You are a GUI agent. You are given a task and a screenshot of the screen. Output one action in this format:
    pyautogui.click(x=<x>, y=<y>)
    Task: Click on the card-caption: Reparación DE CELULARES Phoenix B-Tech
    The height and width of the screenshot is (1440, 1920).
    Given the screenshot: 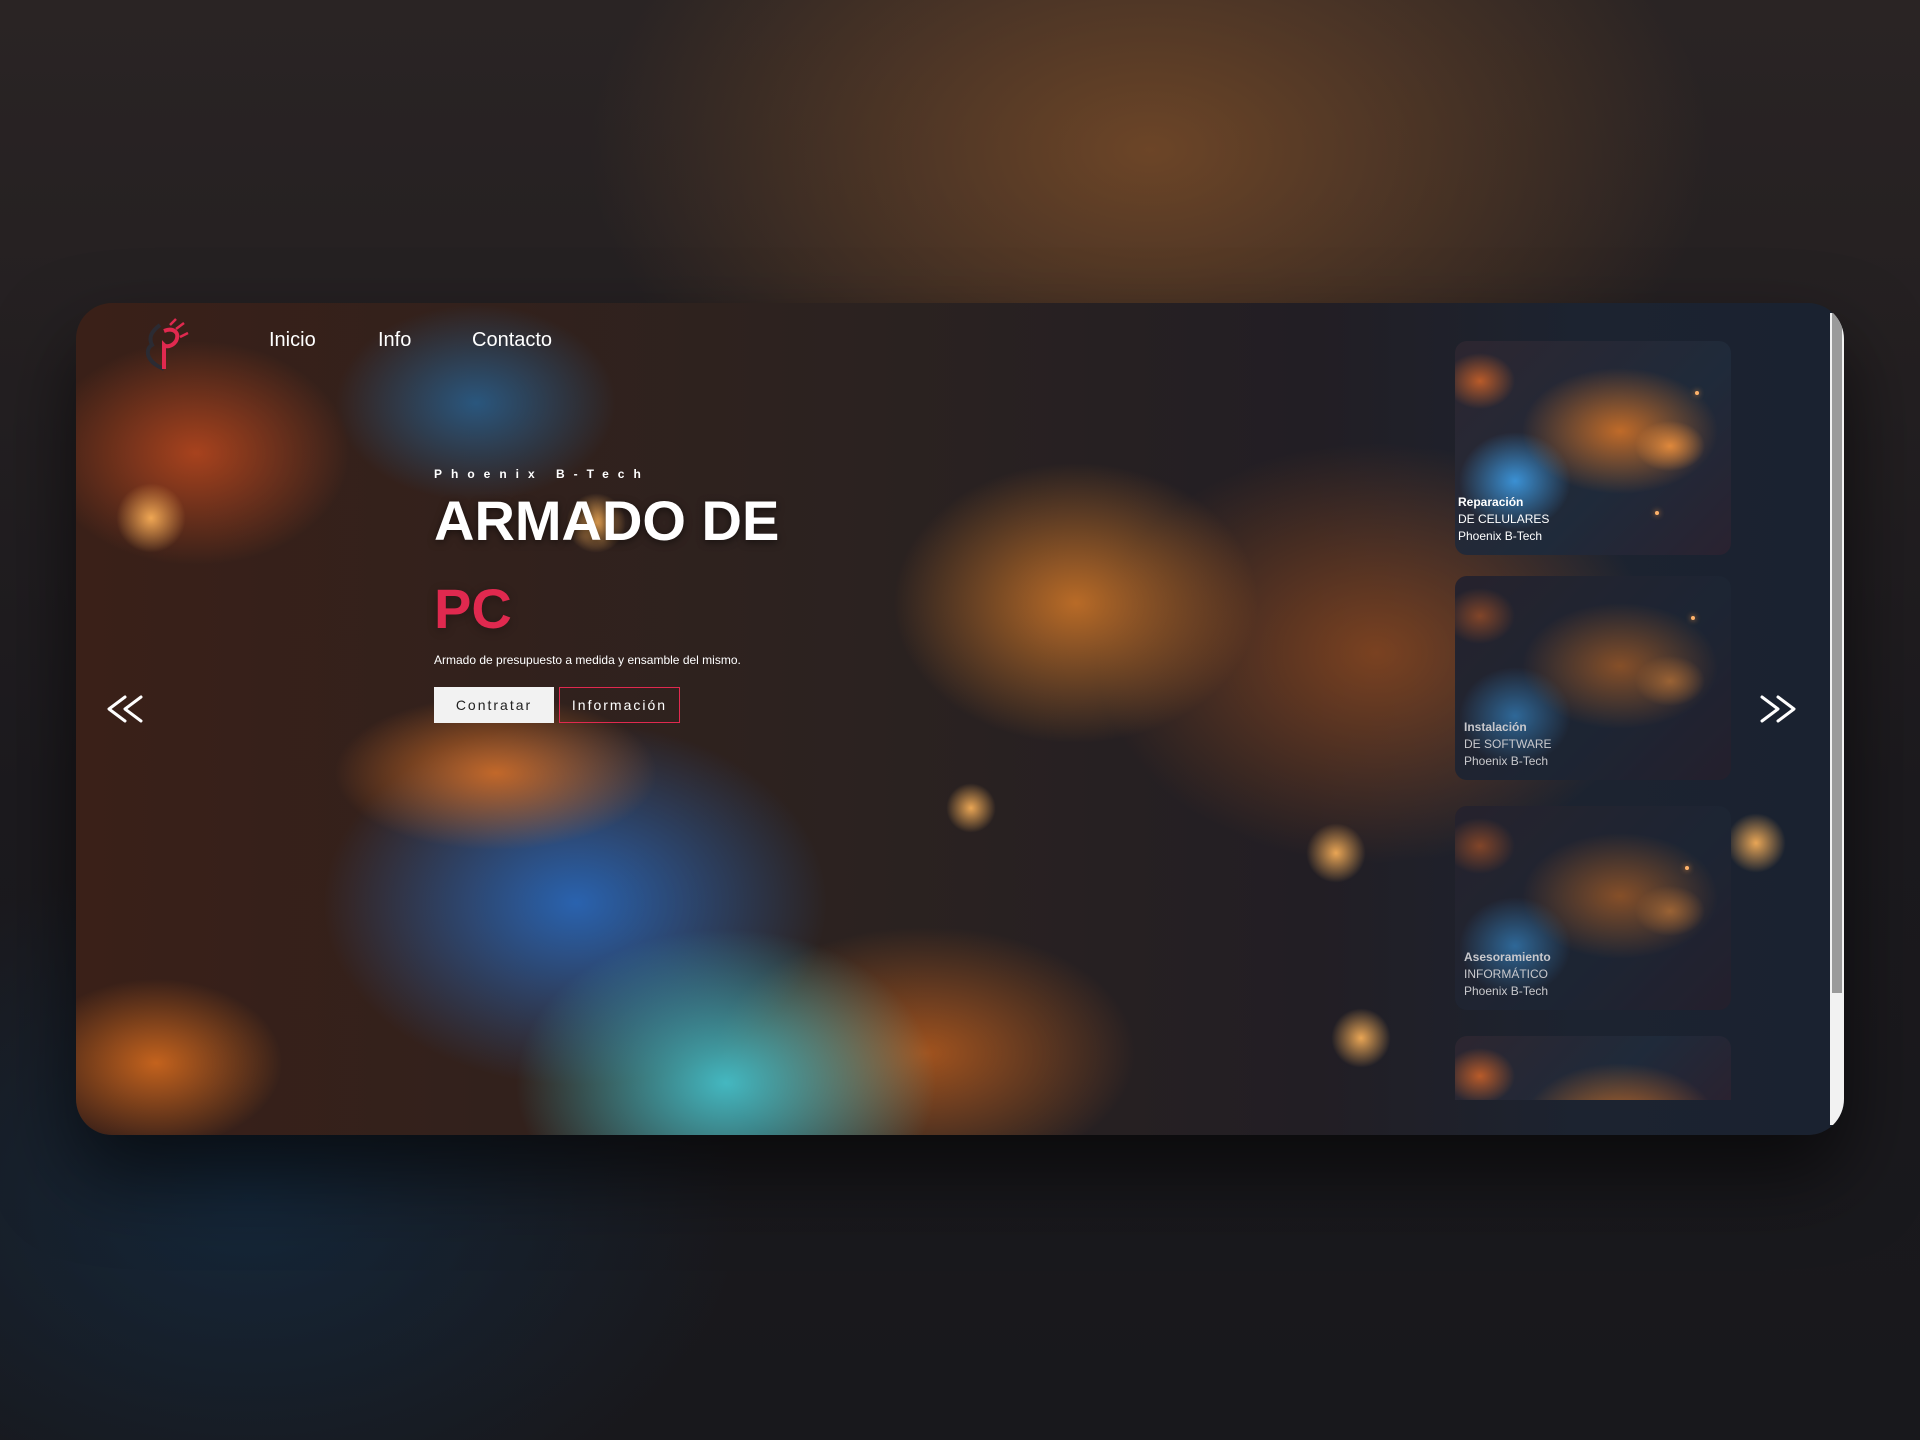 What is the action you would take?
    pyautogui.click(x=1503, y=519)
    